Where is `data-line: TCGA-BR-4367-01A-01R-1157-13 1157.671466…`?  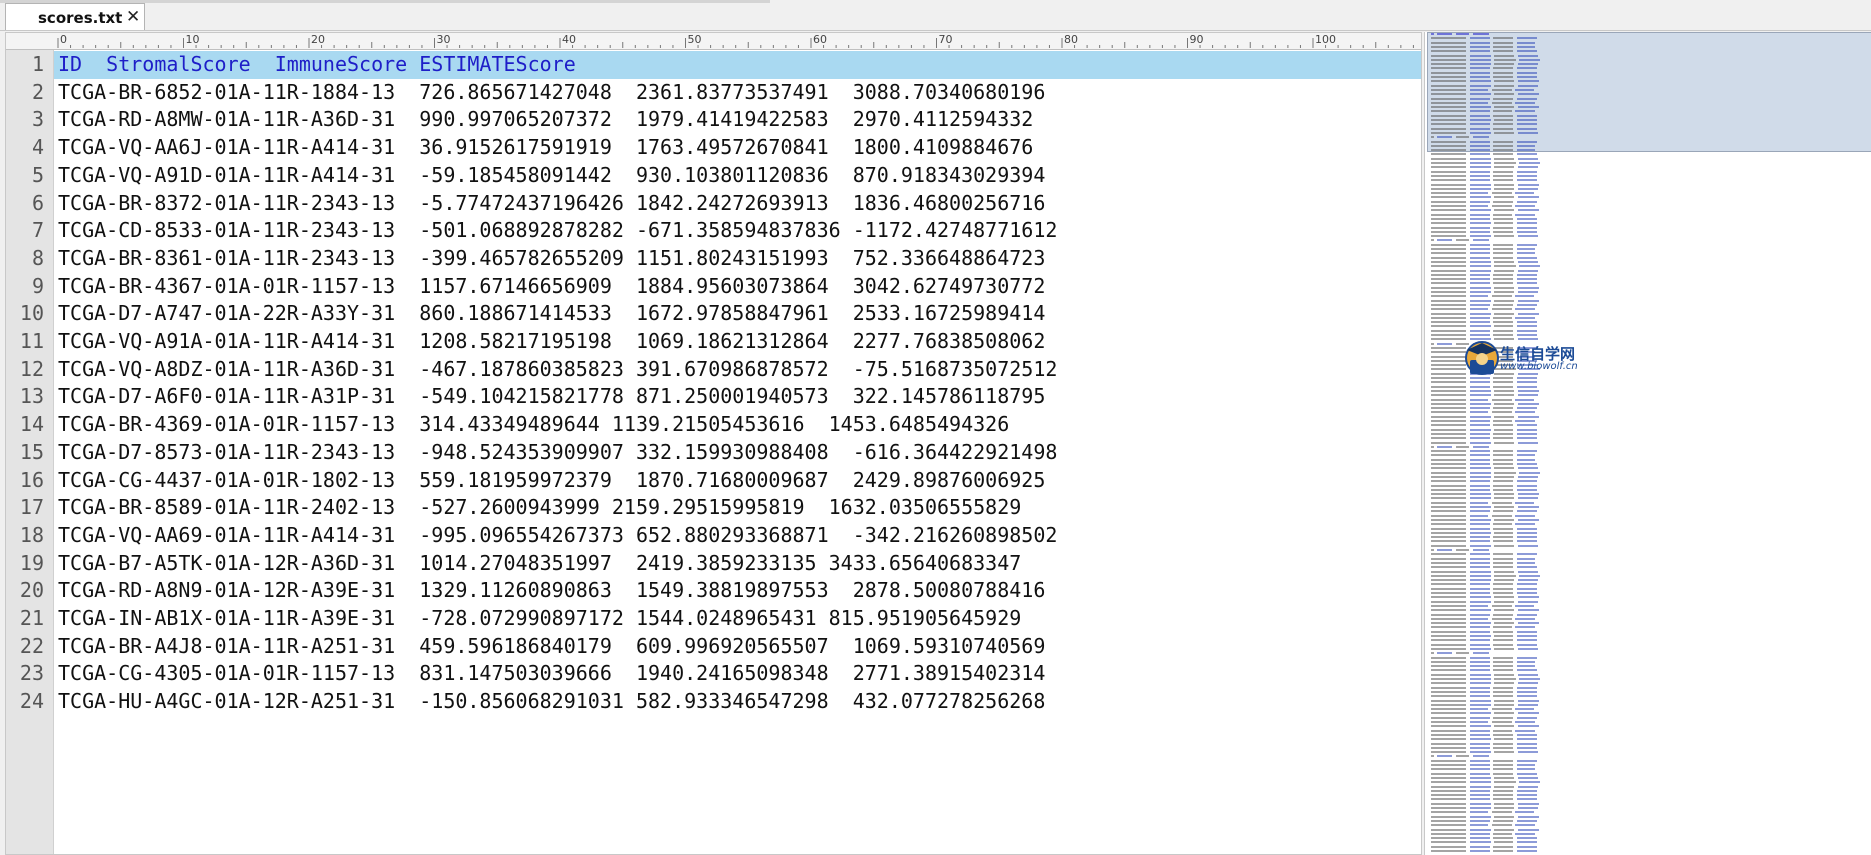
data-line: TCGA-BR-4367-01A-01R-1157-13 1157.671466… is located at coordinates (551, 287).